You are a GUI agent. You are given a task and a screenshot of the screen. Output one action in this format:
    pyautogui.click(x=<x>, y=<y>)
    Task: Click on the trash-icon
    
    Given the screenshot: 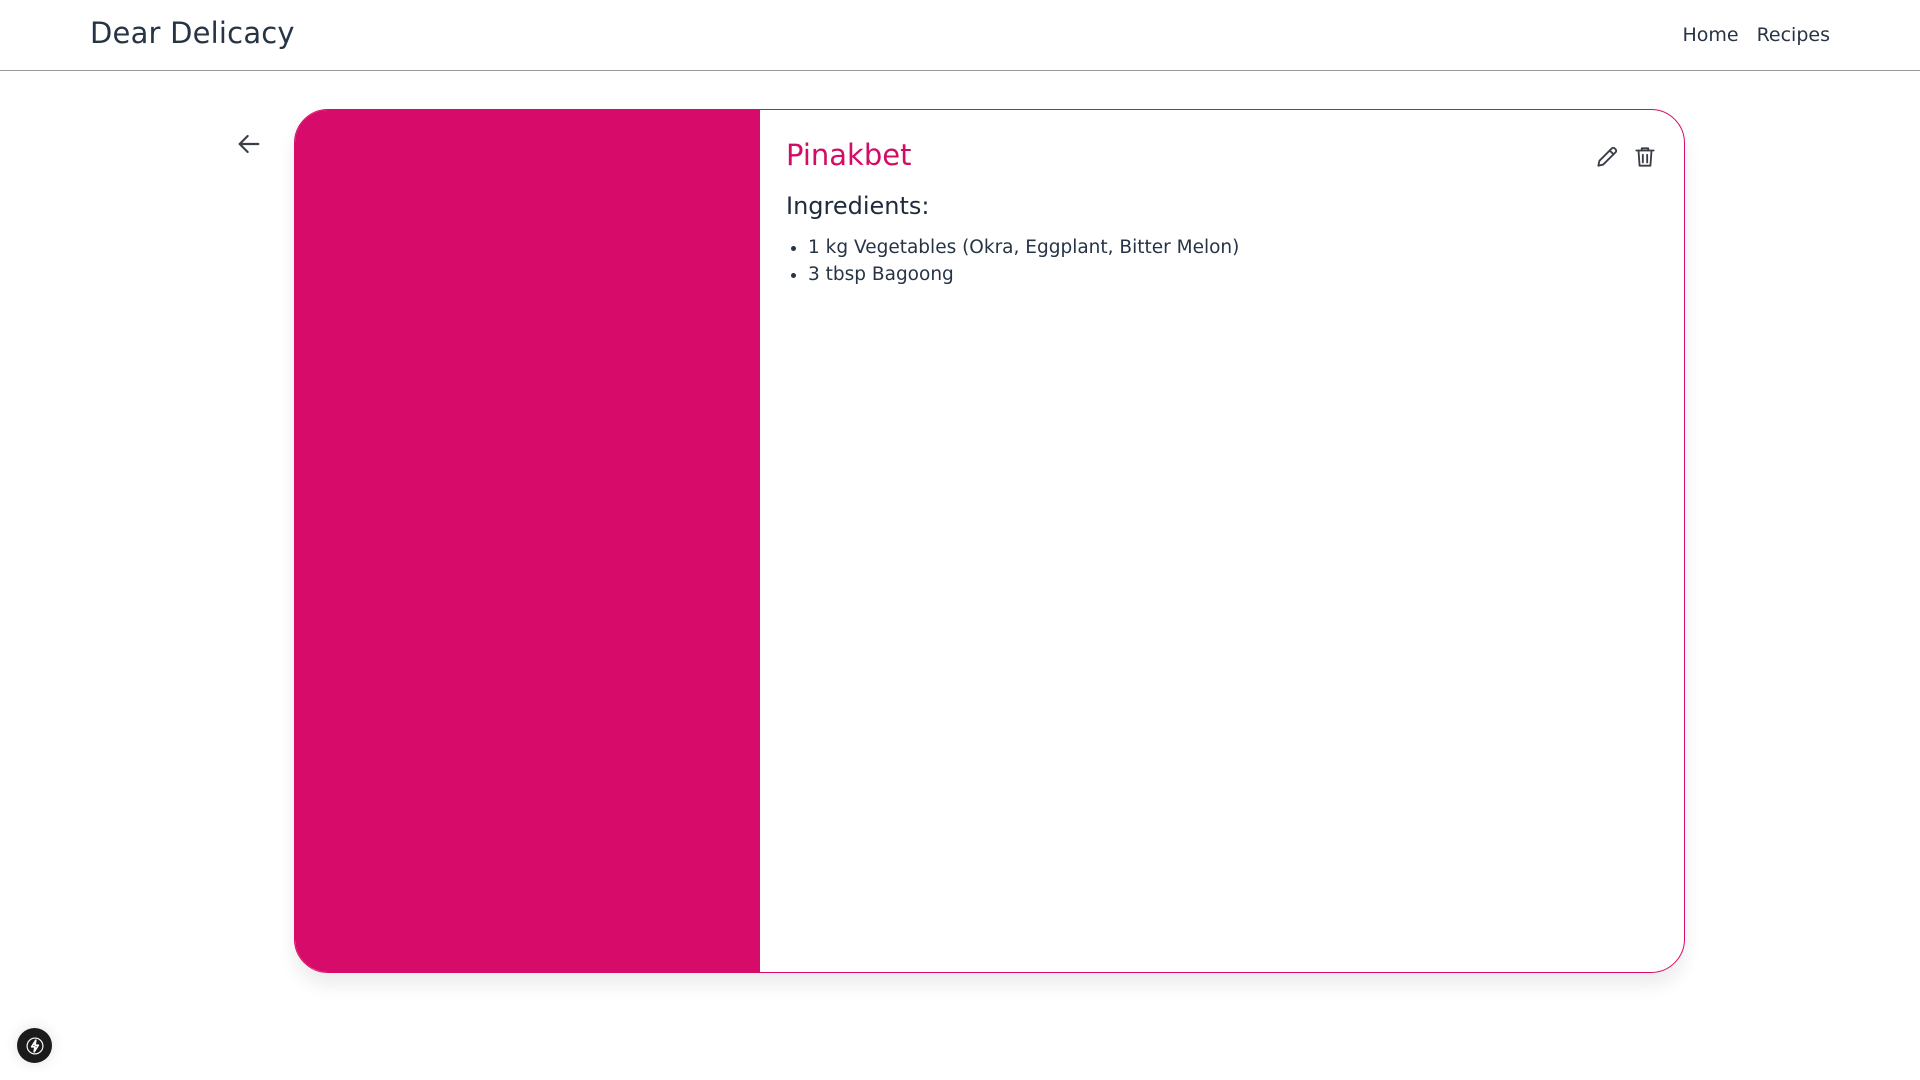 What is the action you would take?
    pyautogui.click(x=1645, y=157)
    